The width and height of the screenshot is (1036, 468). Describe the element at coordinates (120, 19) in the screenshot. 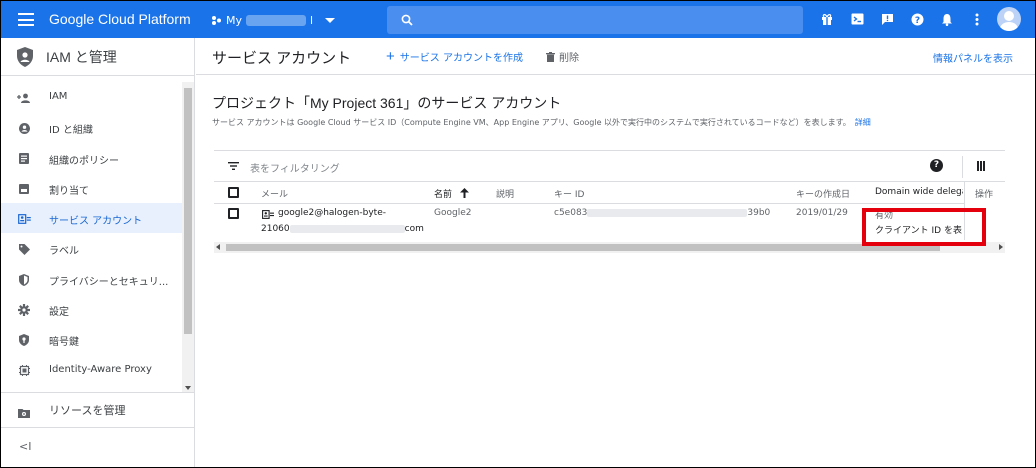

I see `app-brand: Google Cloud Platform` at that location.